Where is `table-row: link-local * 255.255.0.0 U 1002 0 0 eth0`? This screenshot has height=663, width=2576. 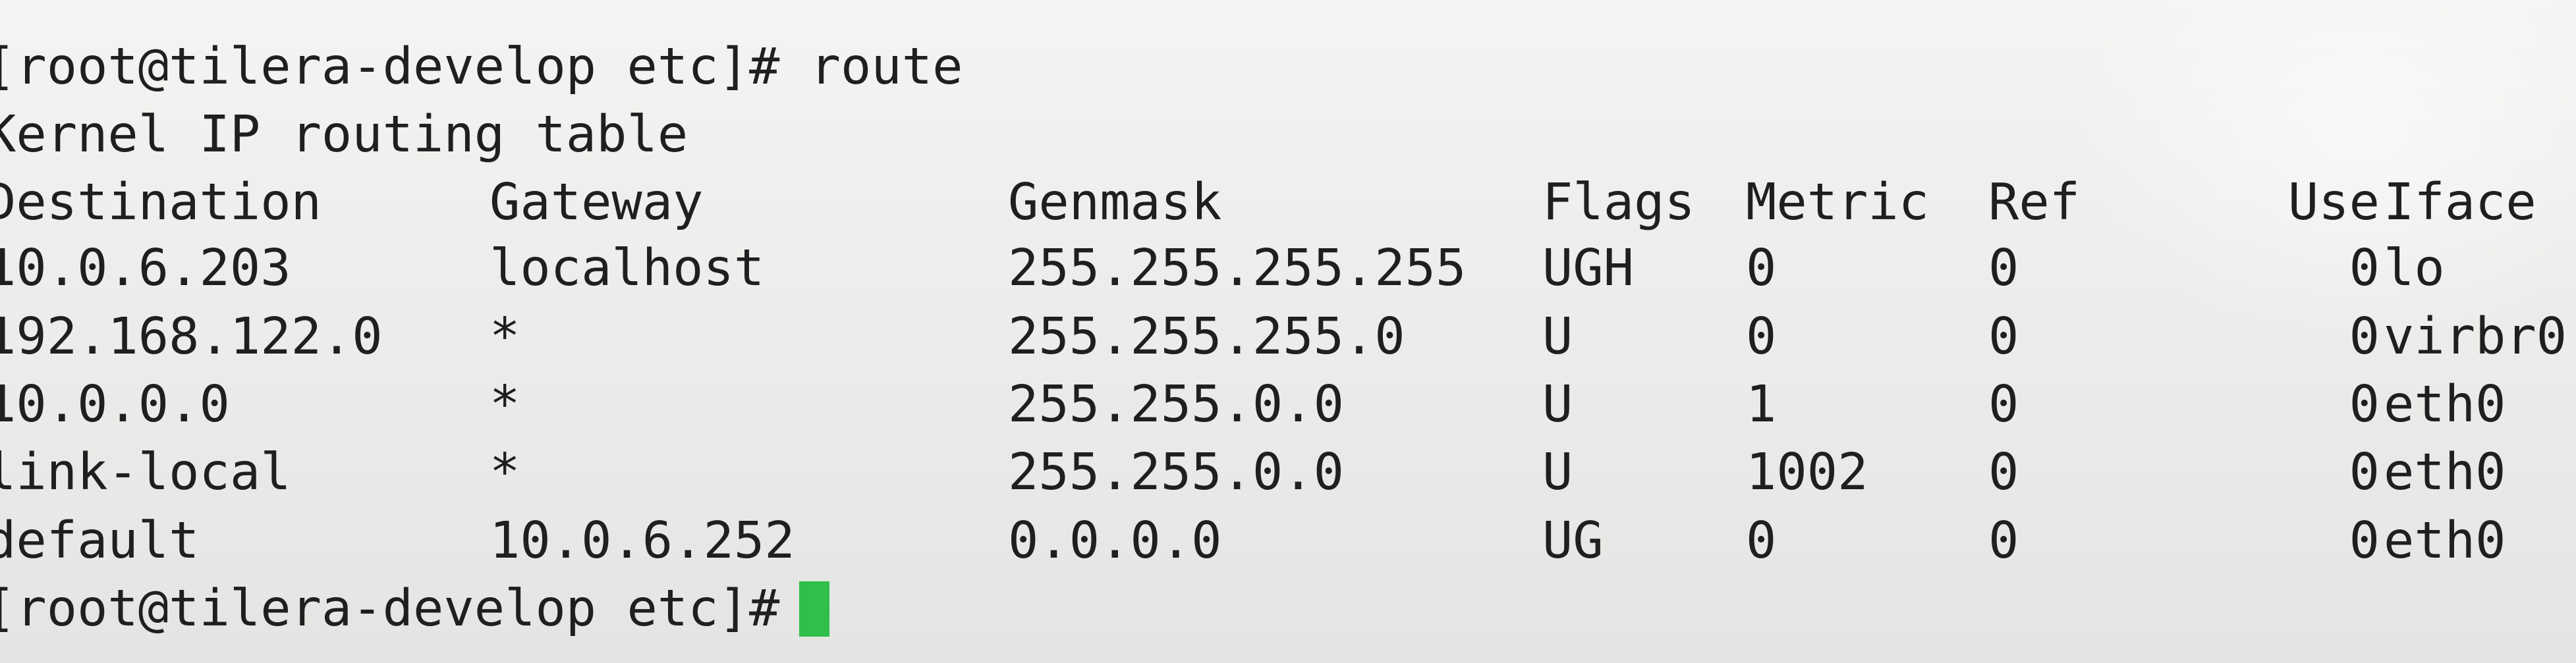
table-row: link-local * 255.255.0.0 U 1002 0 0 eth0 is located at coordinates (1253, 473).